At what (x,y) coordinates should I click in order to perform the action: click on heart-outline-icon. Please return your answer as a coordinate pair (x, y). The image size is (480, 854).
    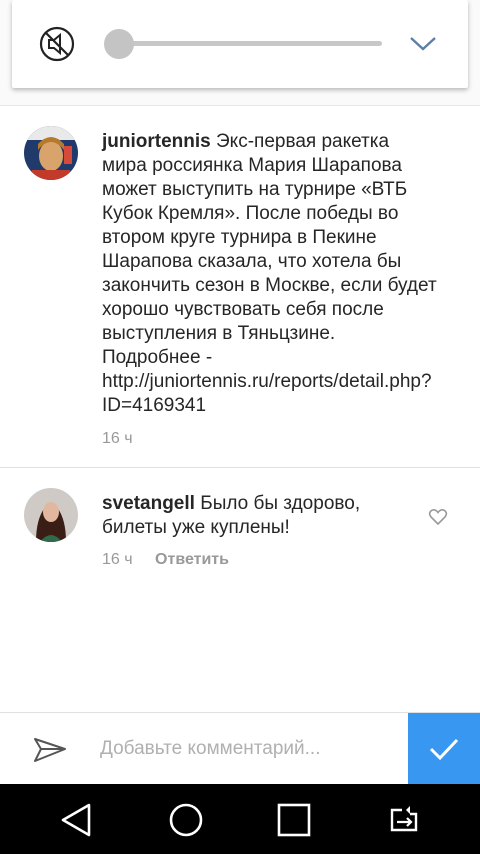
    Looking at the image, I should click on (438, 517).